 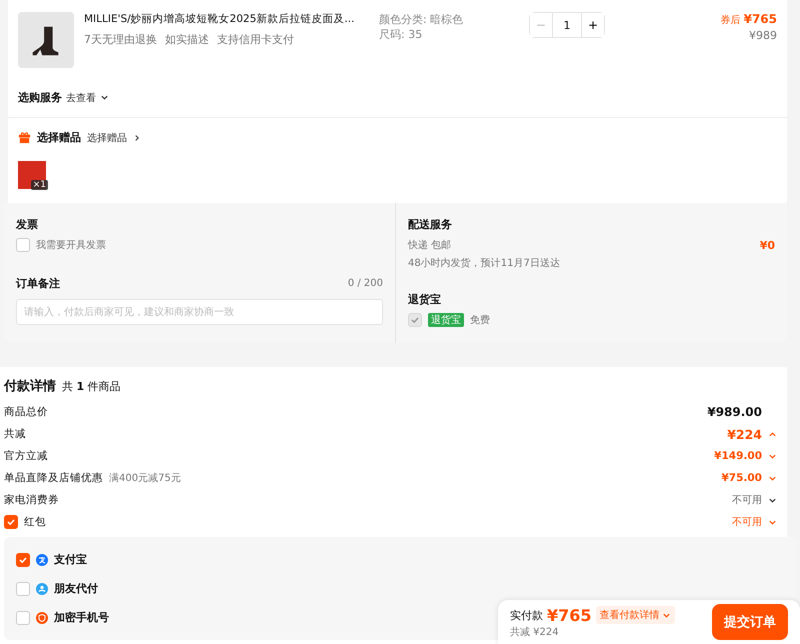 What do you see at coordinates (26, 412) in the screenshot?
I see `payment-row-label: 商品总价` at bounding box center [26, 412].